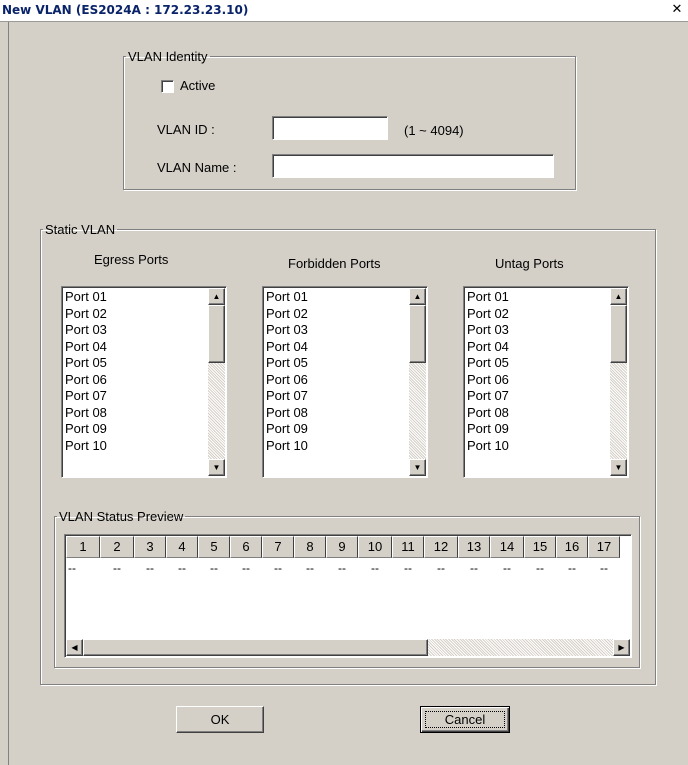  What do you see at coordinates (197, 167) in the screenshot?
I see `vlan-name-label: VLAN Name :` at bounding box center [197, 167].